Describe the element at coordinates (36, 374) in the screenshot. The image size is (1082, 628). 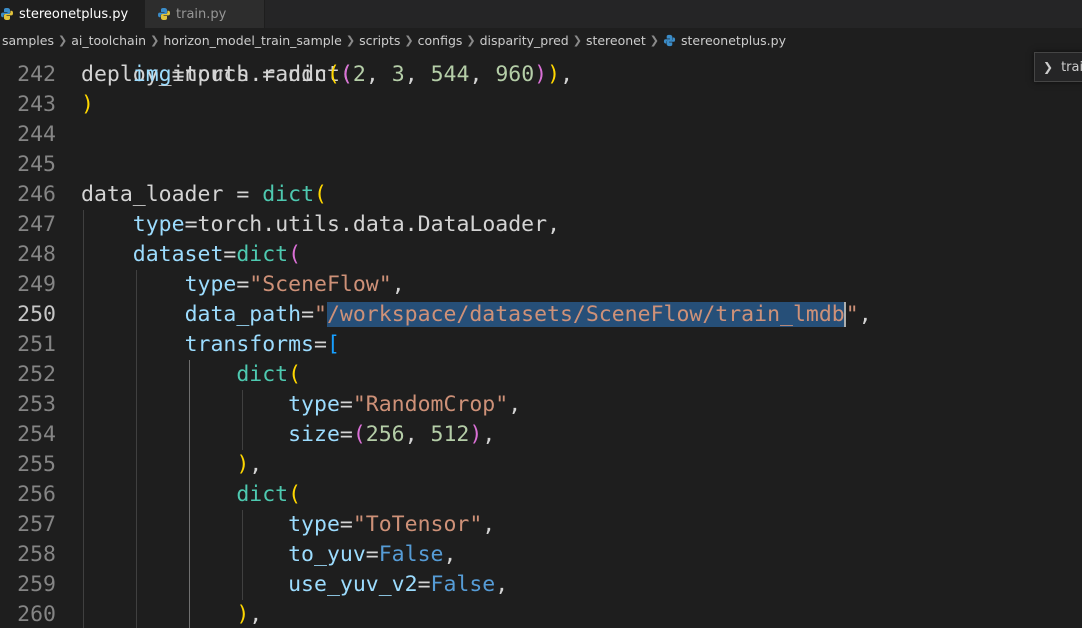
I see `line-number: 252` at that location.